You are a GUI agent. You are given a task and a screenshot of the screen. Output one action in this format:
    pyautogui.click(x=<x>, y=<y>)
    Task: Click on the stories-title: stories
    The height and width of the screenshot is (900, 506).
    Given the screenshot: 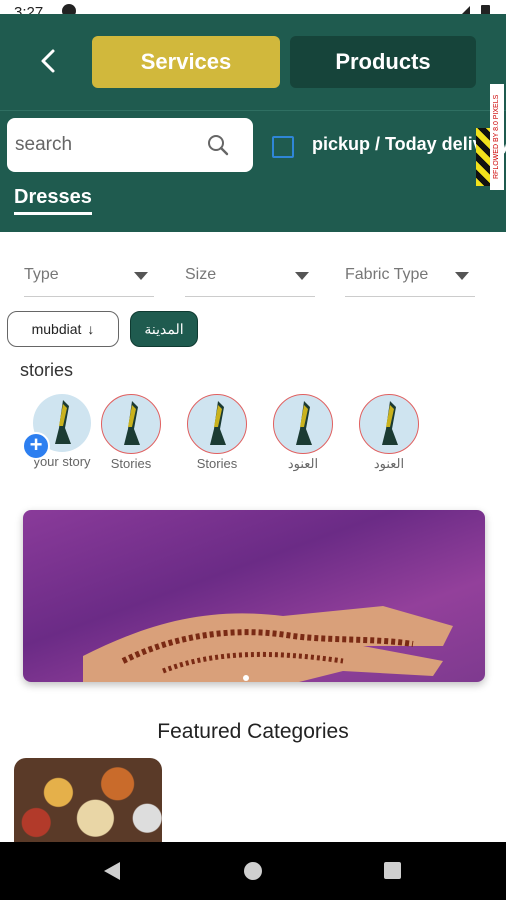 What is the action you would take?
    pyautogui.click(x=47, y=370)
    